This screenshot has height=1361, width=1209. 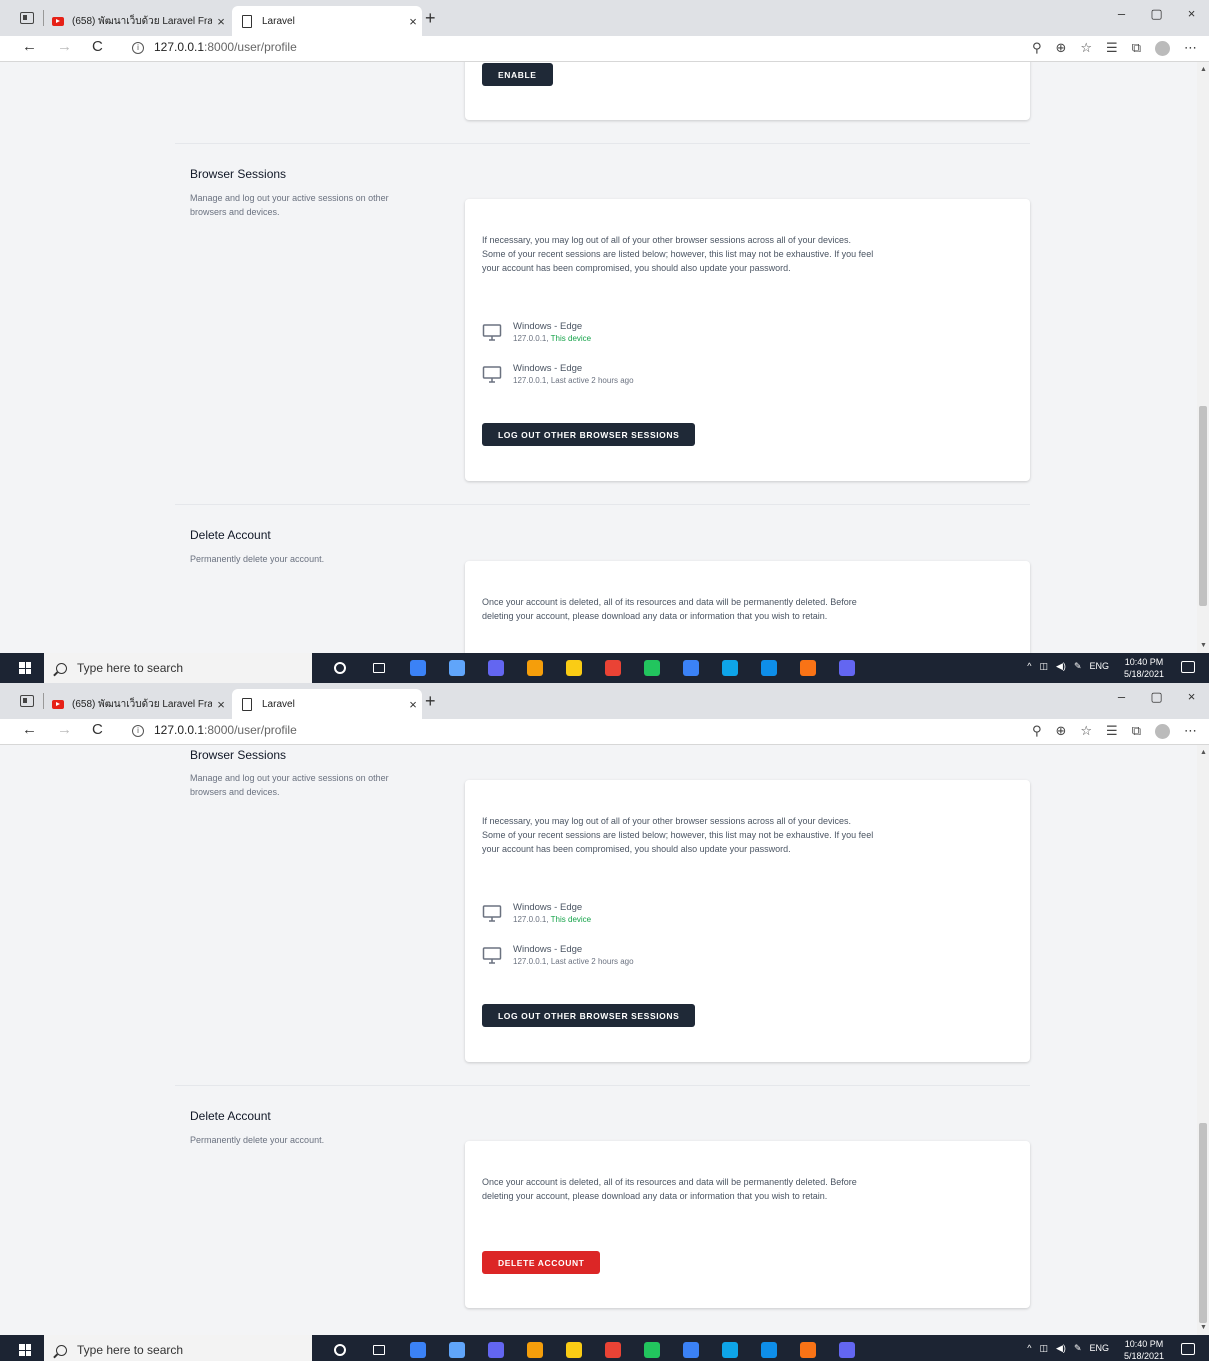 I want to click on enable-button: ENABLE, so click(x=517, y=74).